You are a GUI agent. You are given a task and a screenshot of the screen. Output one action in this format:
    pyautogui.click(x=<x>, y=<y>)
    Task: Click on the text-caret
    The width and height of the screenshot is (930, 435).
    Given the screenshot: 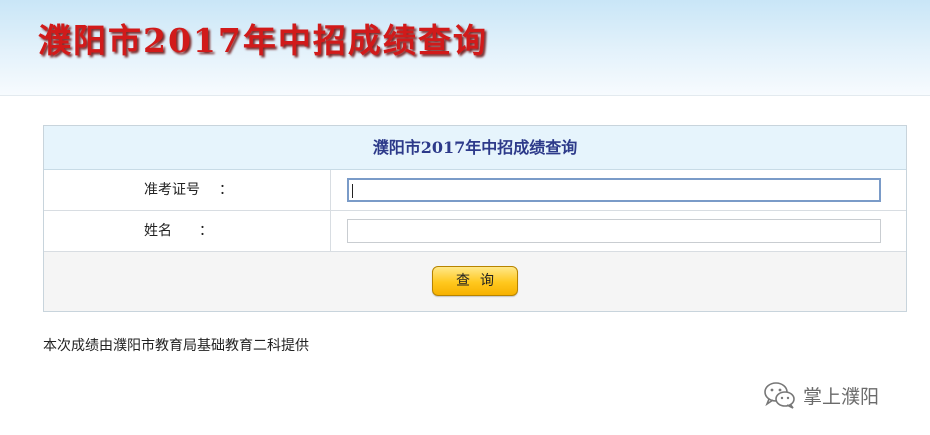 What is the action you would take?
    pyautogui.click(x=352, y=191)
    